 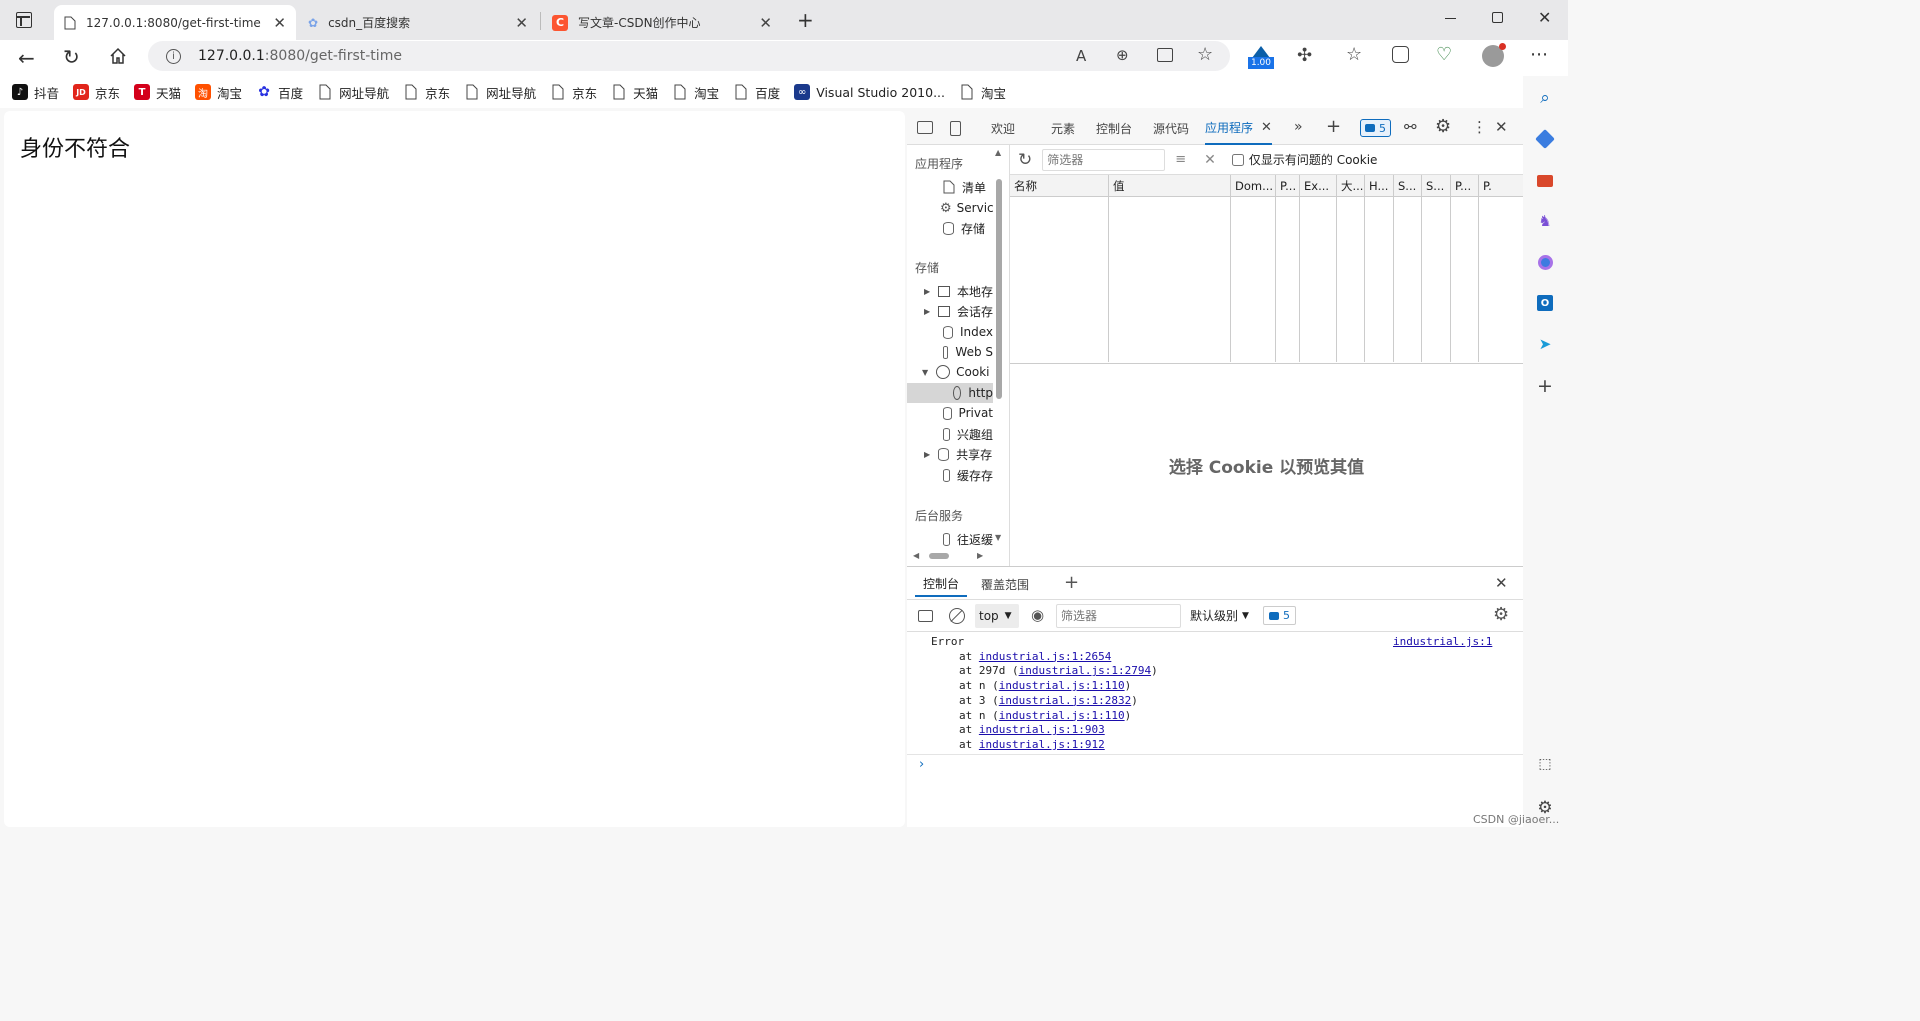 I want to click on sidebar-item-cookies: ▼ Cooki, so click(x=950, y=372).